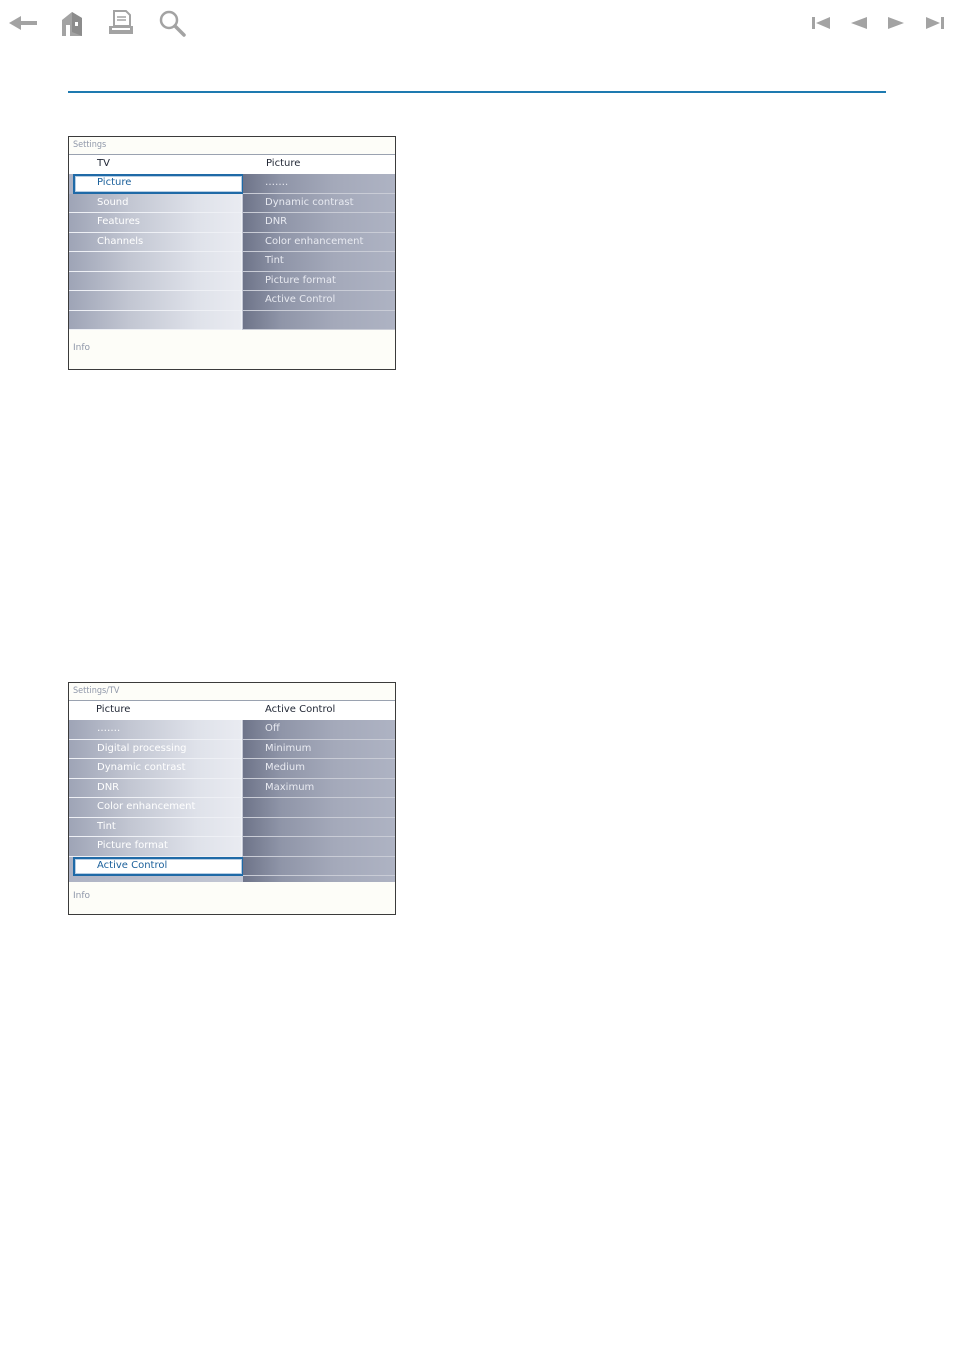 The height and width of the screenshot is (1350, 954). Describe the element at coordinates (158, 866) in the screenshot. I see `menu-item-active-control: Active Control` at that location.